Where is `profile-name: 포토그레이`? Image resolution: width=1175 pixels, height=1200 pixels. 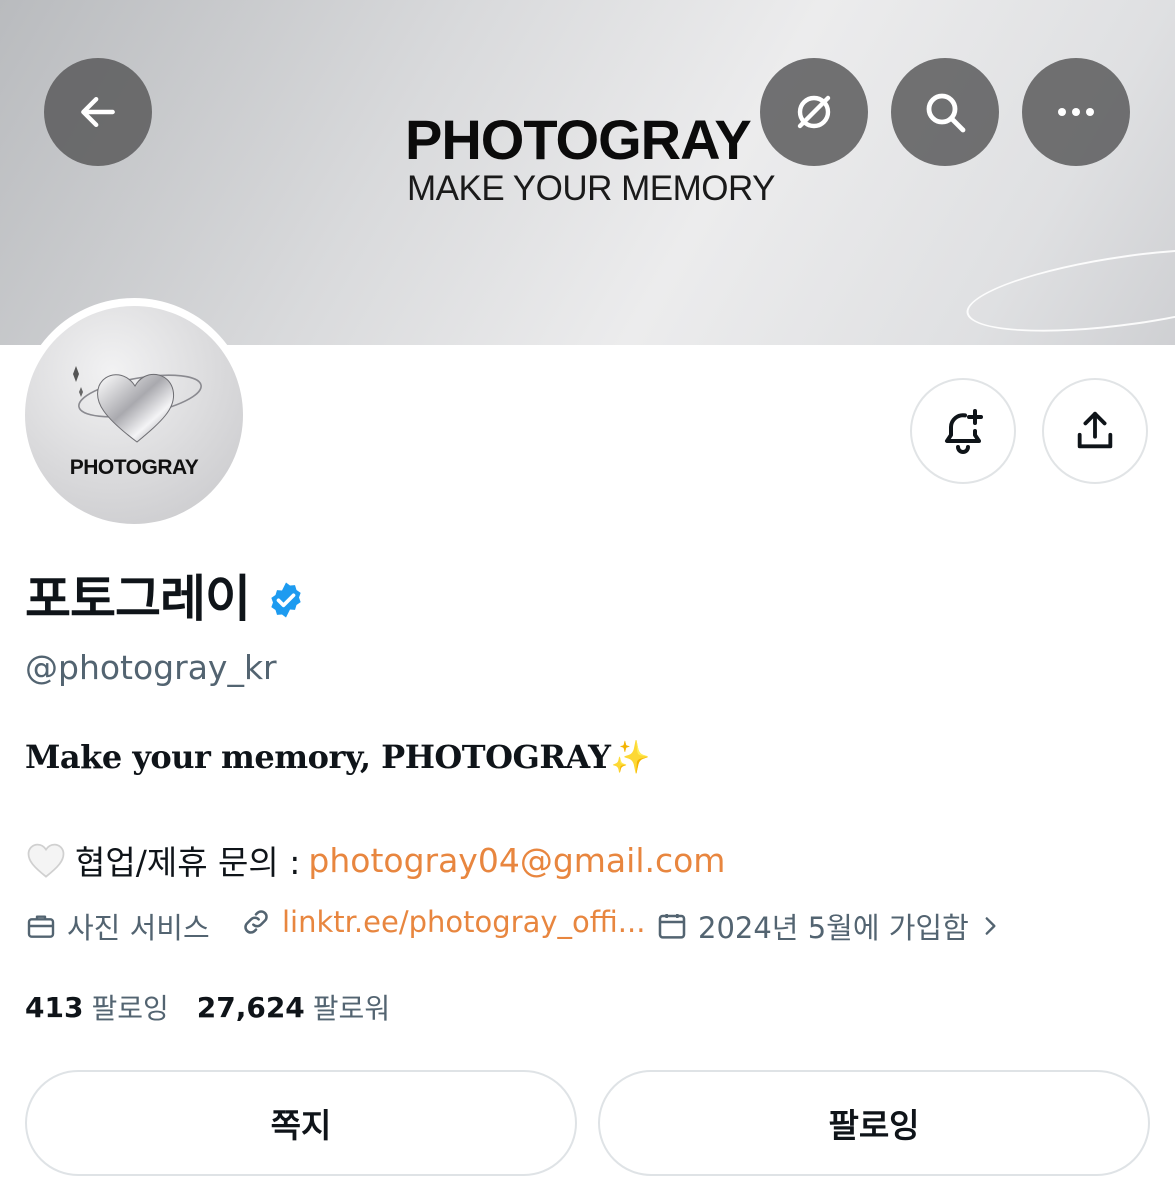
profile-name: 포토그레이 is located at coordinates (165, 599).